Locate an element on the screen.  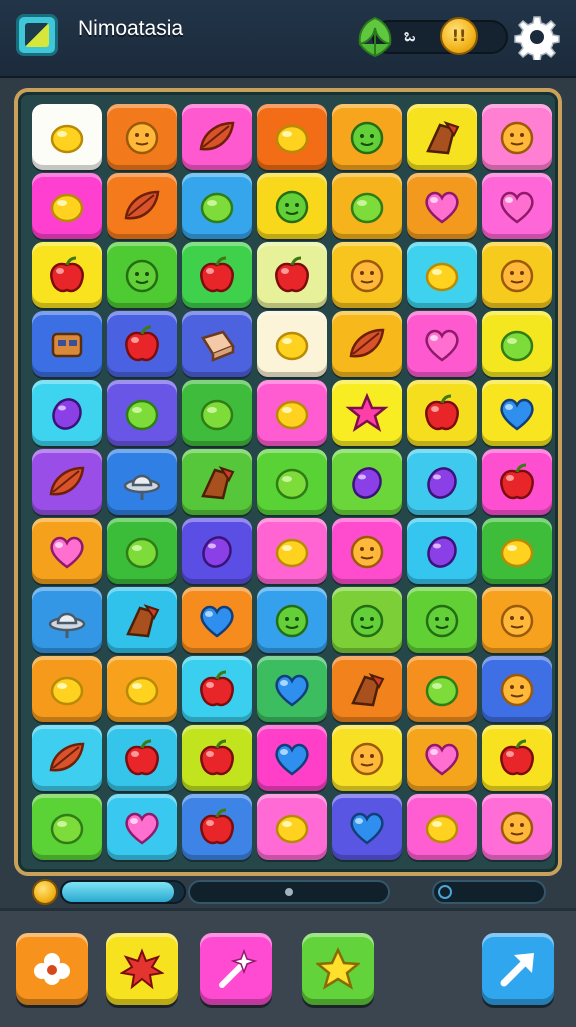
flower-icon is located at coordinates (52, 969).